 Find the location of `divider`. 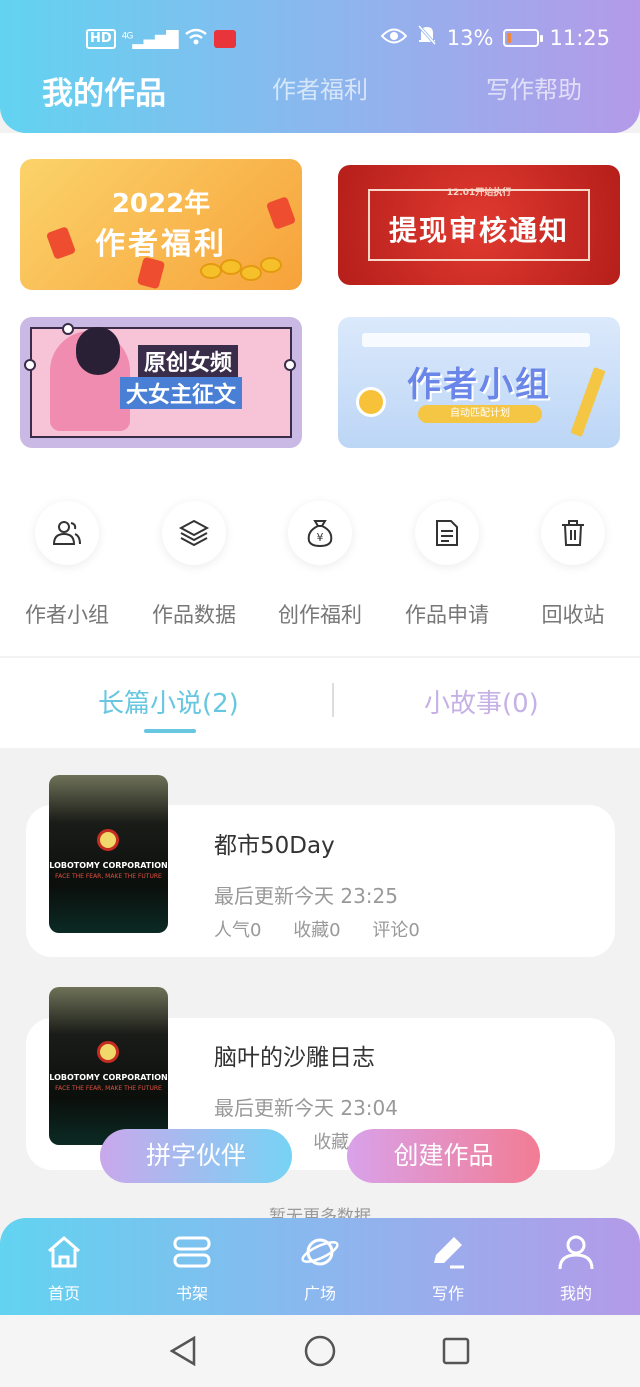

divider is located at coordinates (320, 657).